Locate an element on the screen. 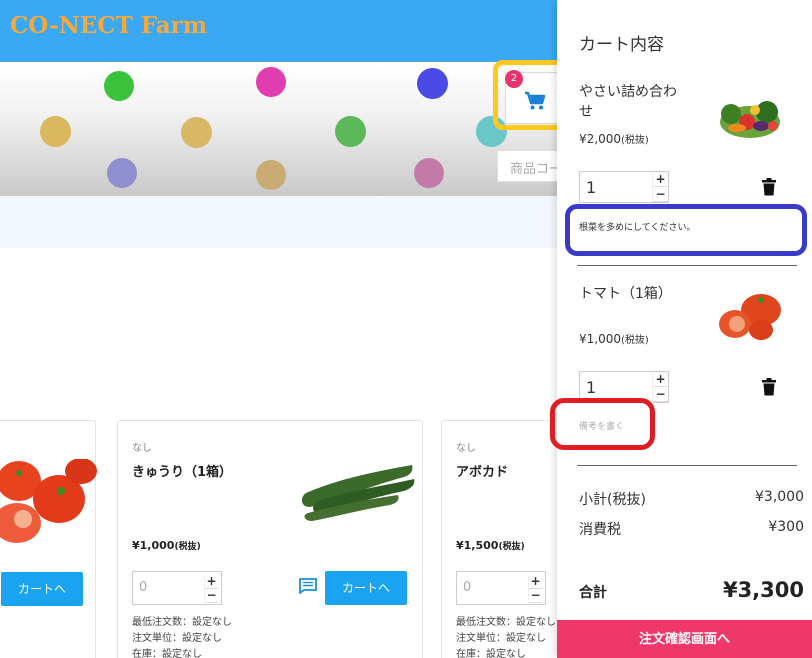  cart-item-price: ¥1,000(税抜) is located at coordinates (614, 338).